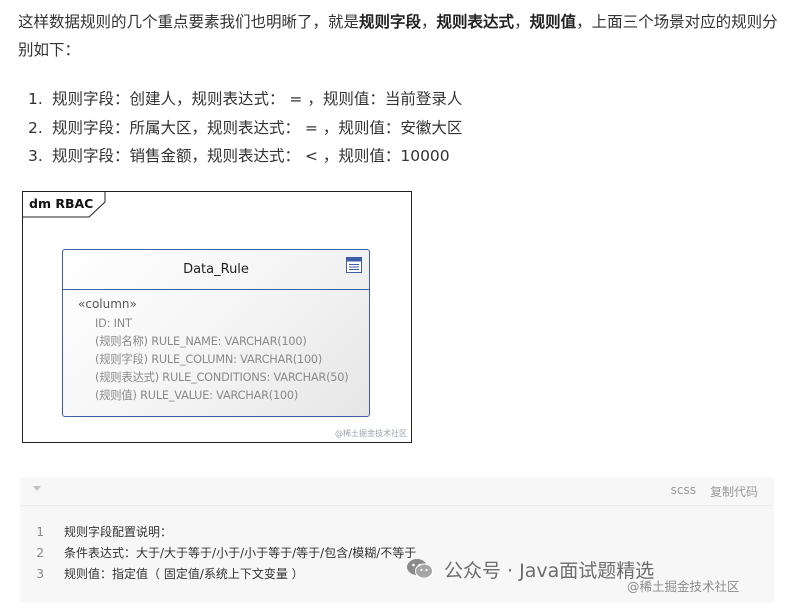 Image resolution: width=792 pixels, height=612 pixels. Describe the element at coordinates (257, 127) in the screenshot. I see `list-text: 规则字段：所属大区，规则表达式： = ，规则值：安徽大区` at that location.